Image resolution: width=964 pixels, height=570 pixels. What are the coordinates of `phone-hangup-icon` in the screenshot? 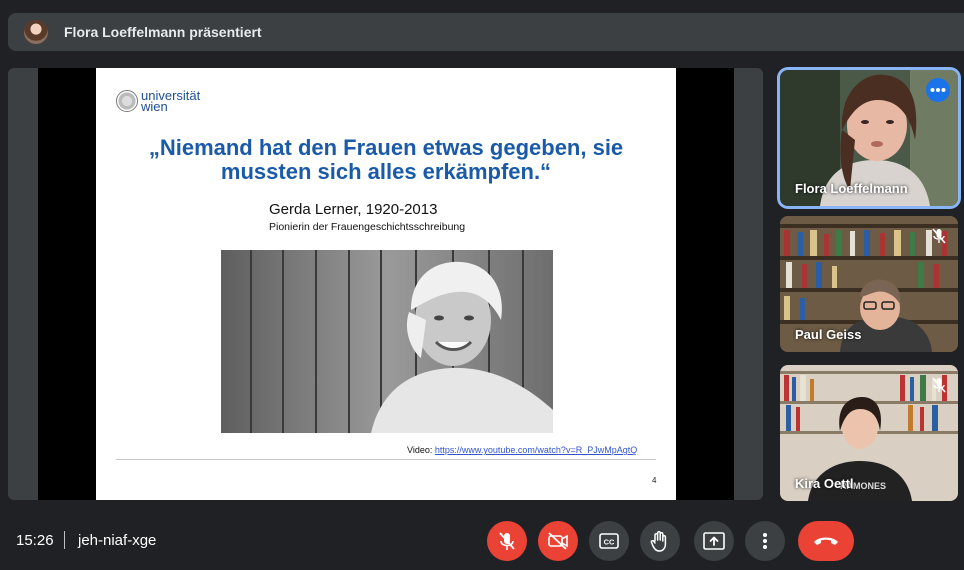 It's located at (826, 541).